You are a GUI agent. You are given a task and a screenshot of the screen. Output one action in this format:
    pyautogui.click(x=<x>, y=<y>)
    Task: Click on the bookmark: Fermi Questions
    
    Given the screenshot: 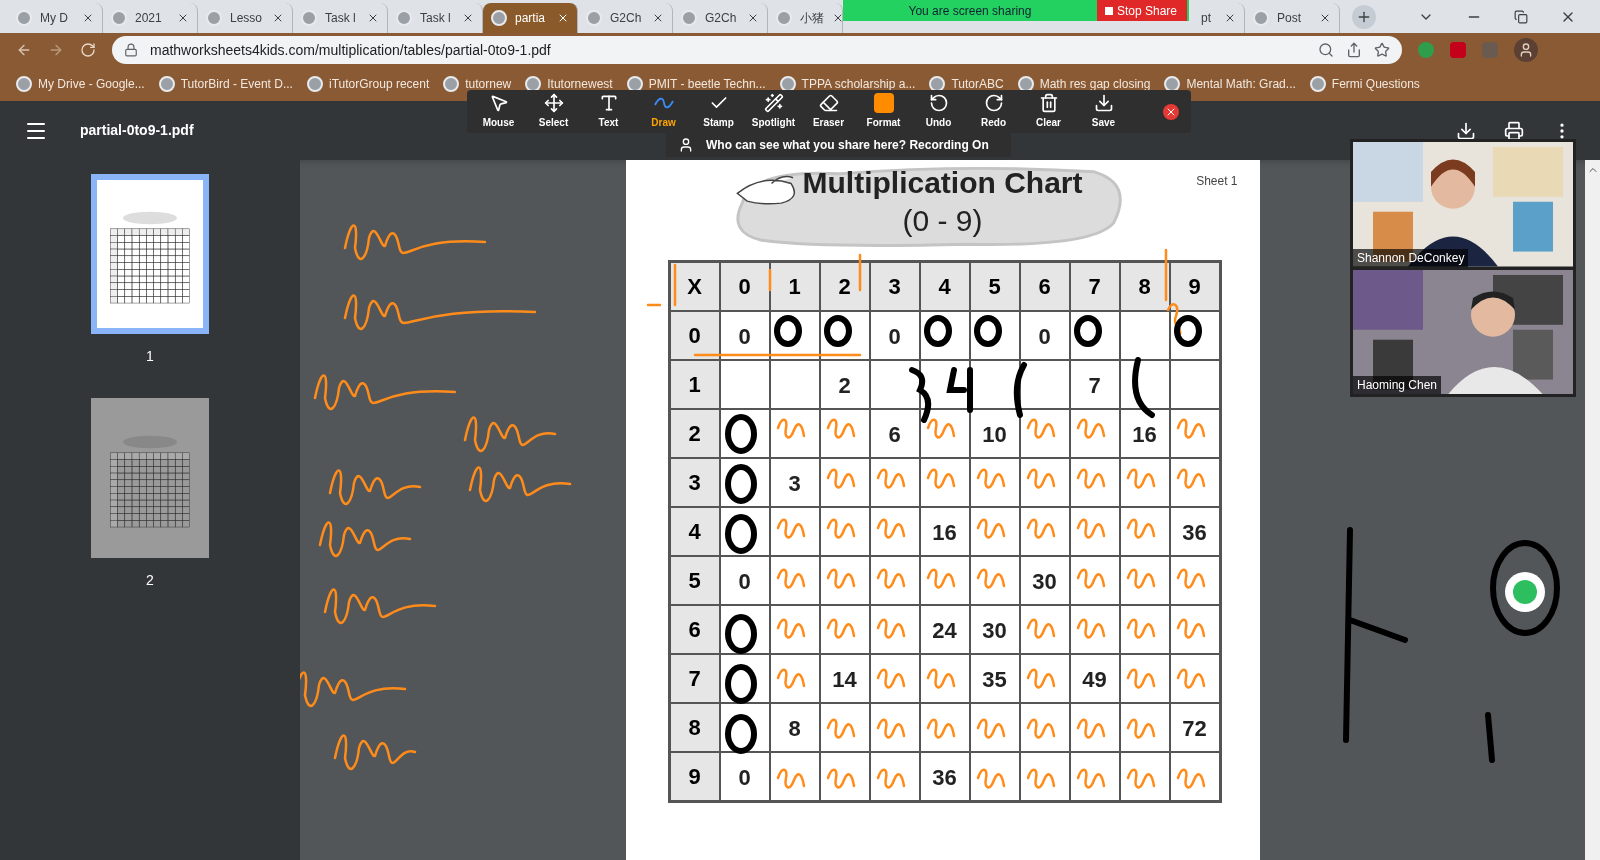 What is the action you would take?
    pyautogui.click(x=1364, y=84)
    